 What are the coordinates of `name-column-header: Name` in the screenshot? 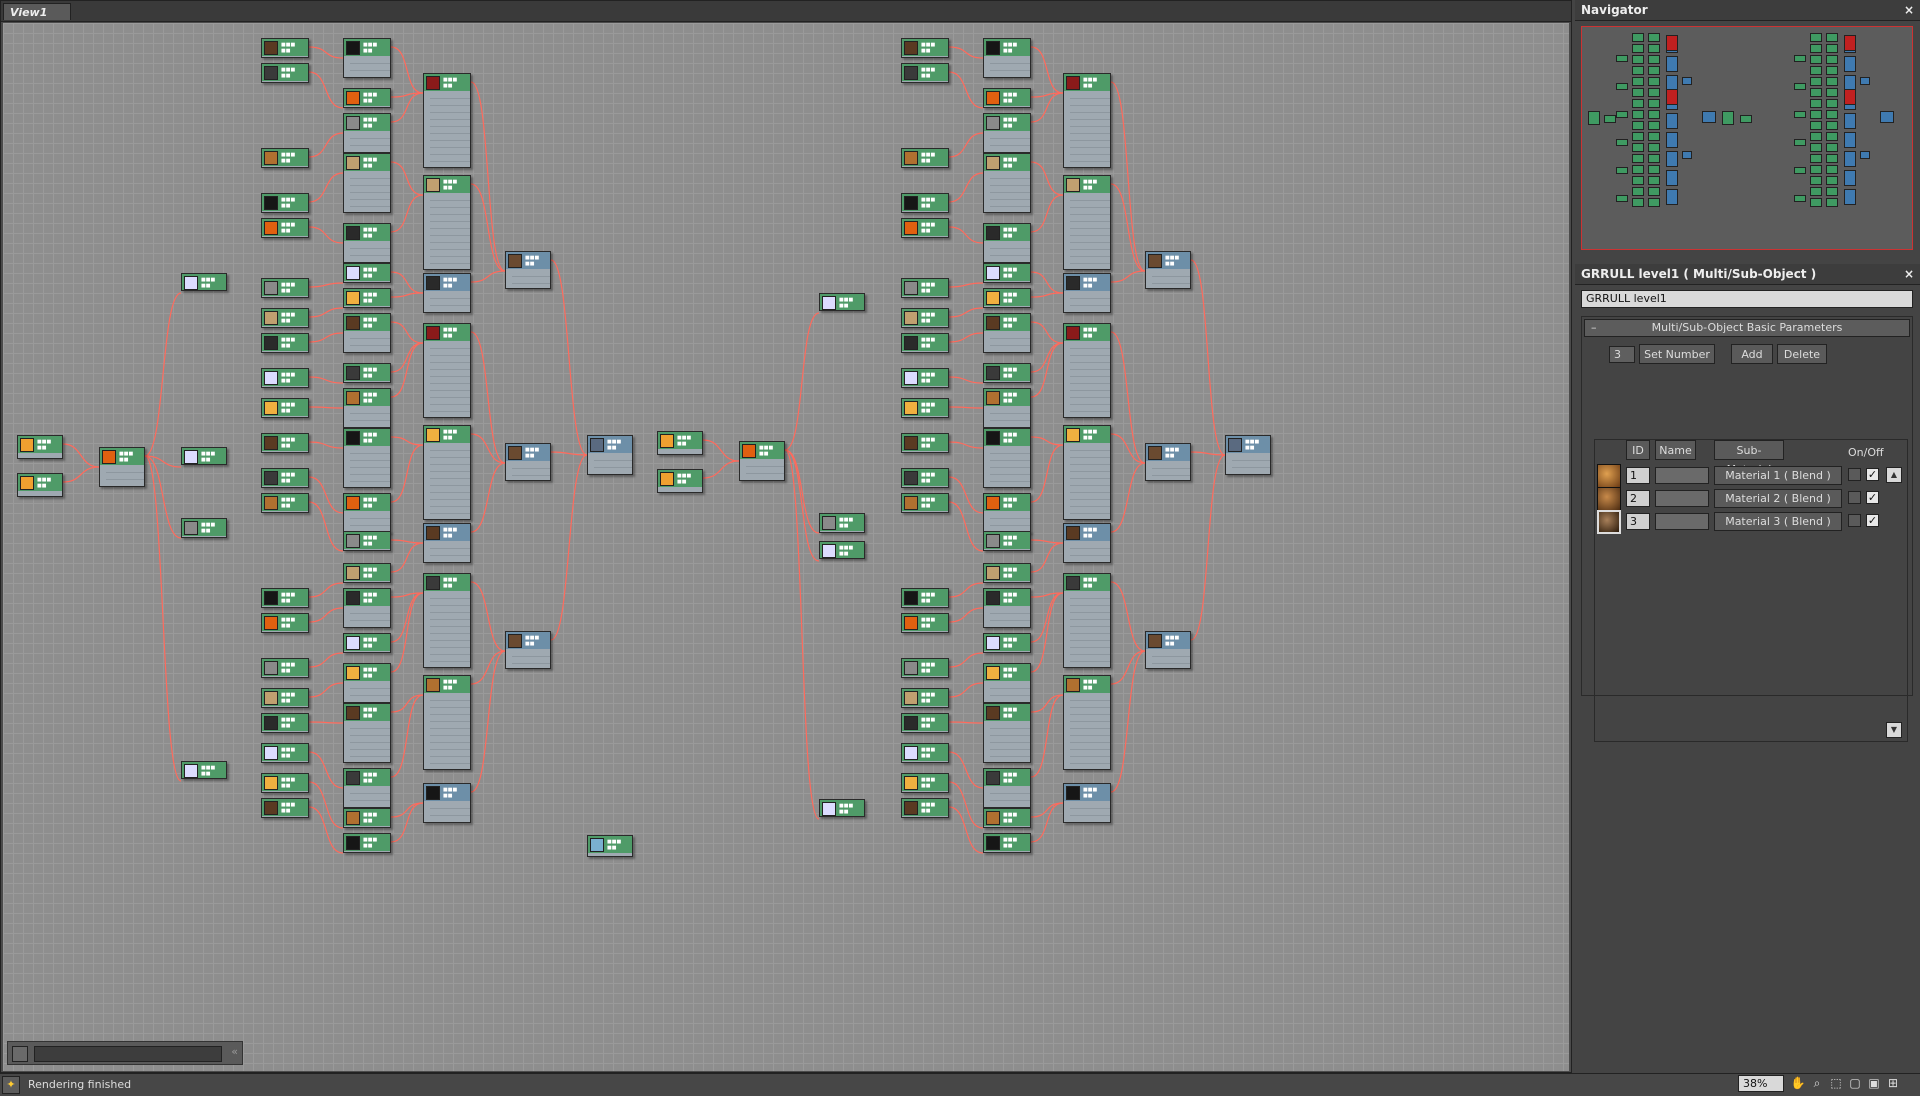 It's located at (1675, 450).